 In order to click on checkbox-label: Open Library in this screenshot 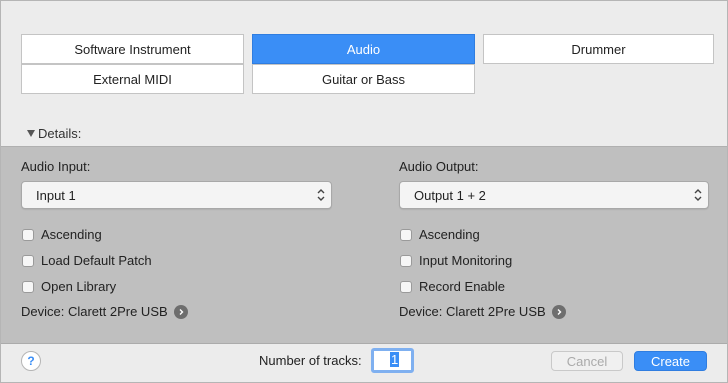, I will do `click(79, 286)`.